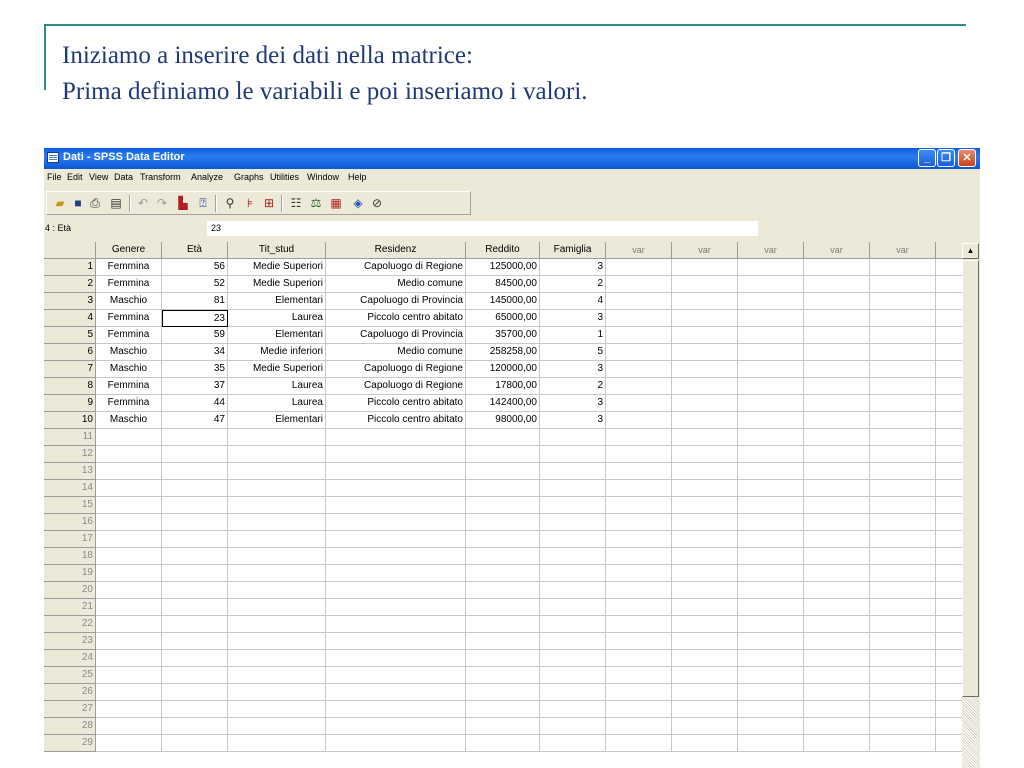  I want to click on grid-cell: 2, so click(573, 386).